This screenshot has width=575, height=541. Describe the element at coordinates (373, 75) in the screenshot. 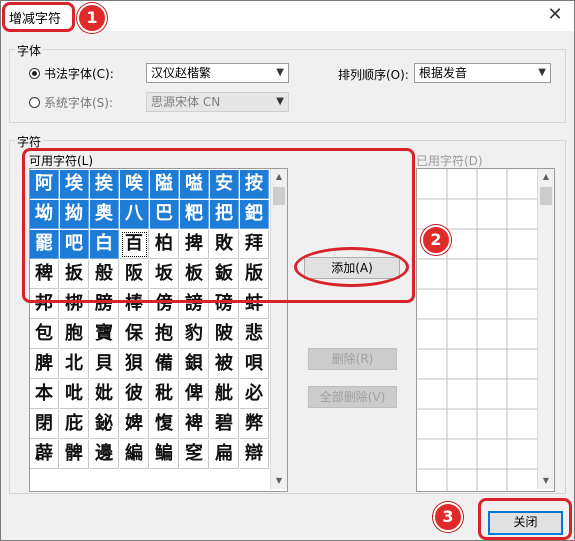

I see `sort-order-label: 排列顺序(O):` at that location.